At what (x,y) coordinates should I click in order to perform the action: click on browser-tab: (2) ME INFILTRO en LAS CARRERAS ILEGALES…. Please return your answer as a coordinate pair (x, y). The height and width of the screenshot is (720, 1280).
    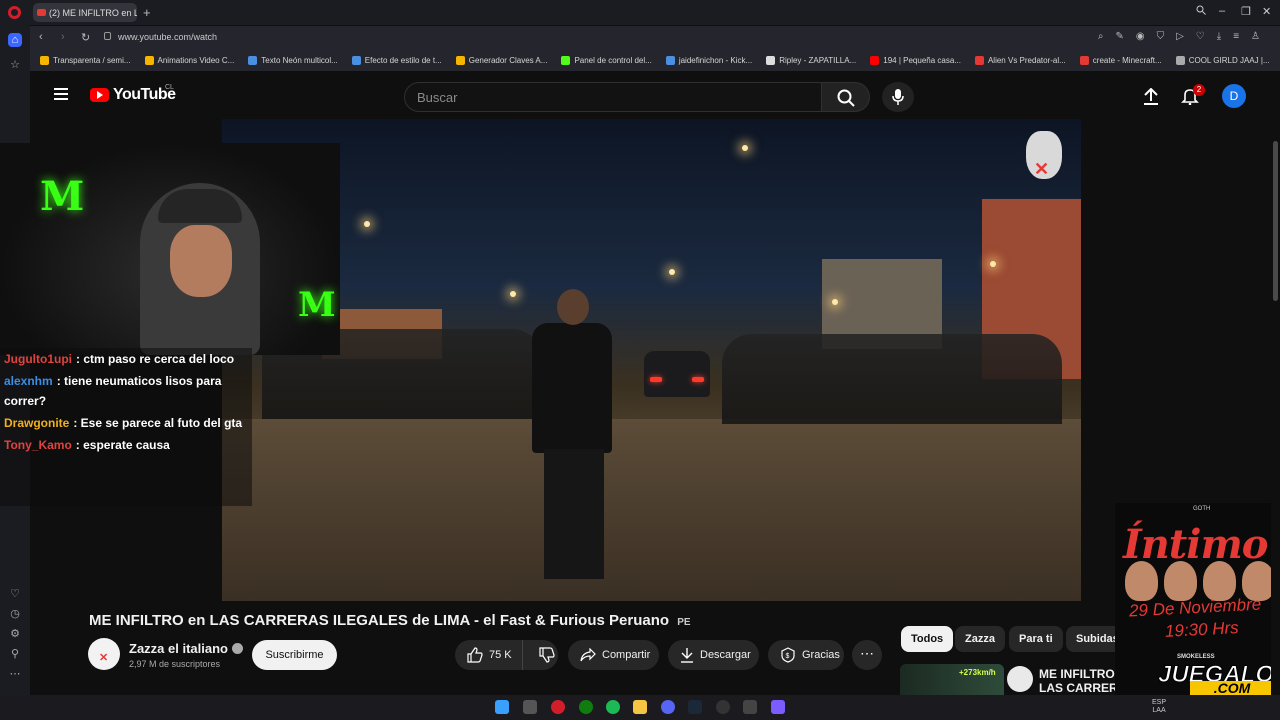
    Looking at the image, I should click on (85, 12).